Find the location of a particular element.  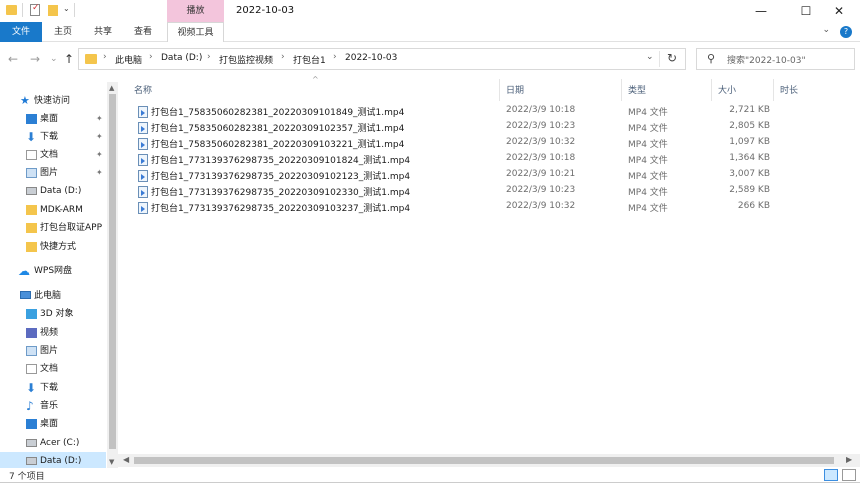

nav-item-label: MDK-ARM is located at coordinates (61, 210).